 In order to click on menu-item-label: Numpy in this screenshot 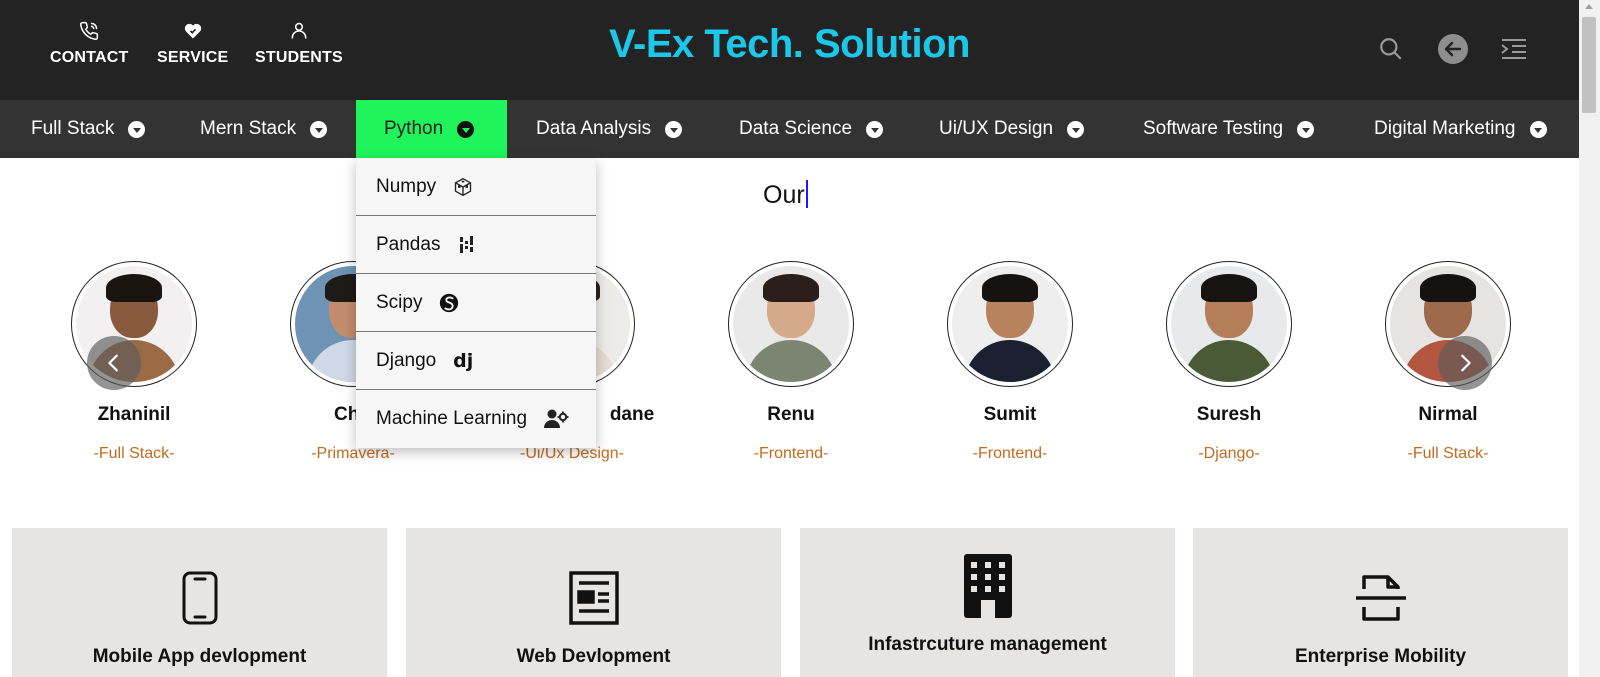, I will do `click(406, 186)`.